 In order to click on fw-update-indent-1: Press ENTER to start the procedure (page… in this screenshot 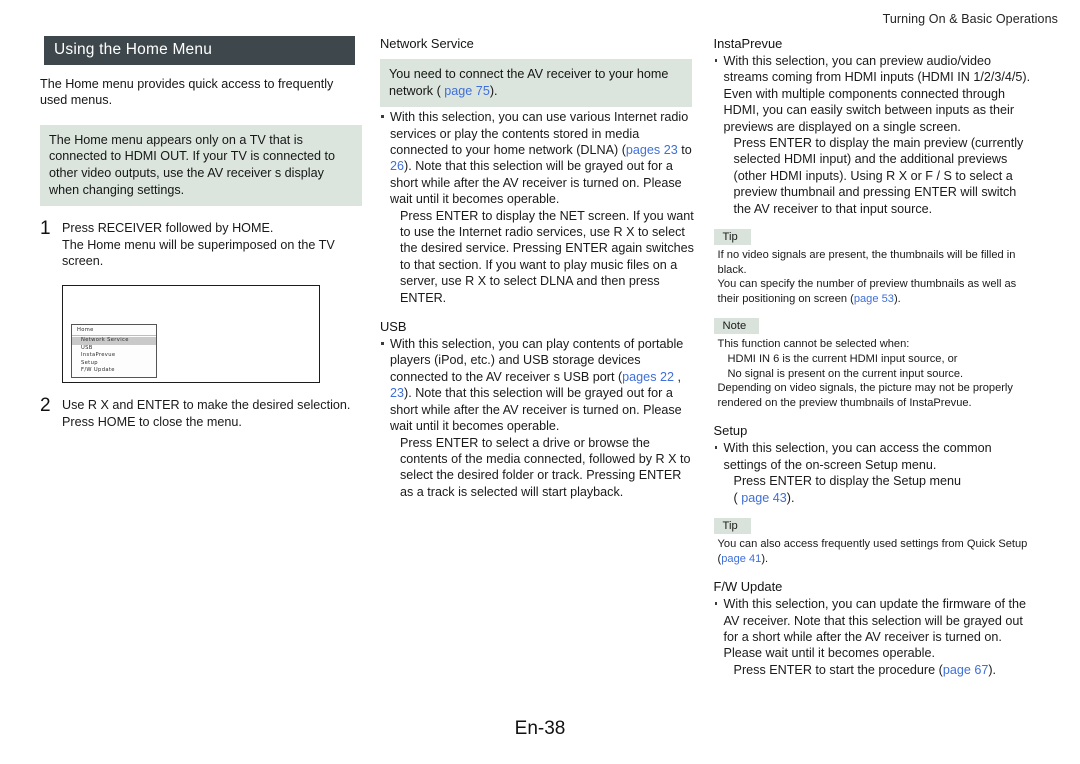, I will do `click(874, 670)`.